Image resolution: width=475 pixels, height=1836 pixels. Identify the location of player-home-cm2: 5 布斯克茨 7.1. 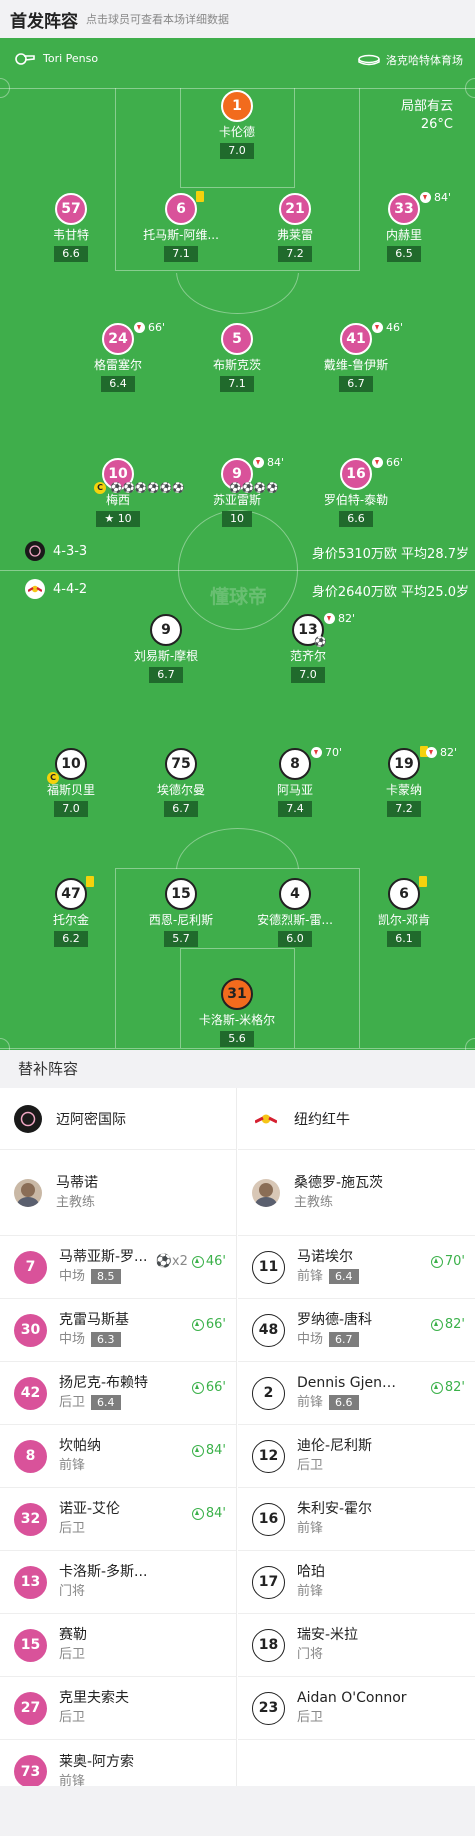
(237, 357).